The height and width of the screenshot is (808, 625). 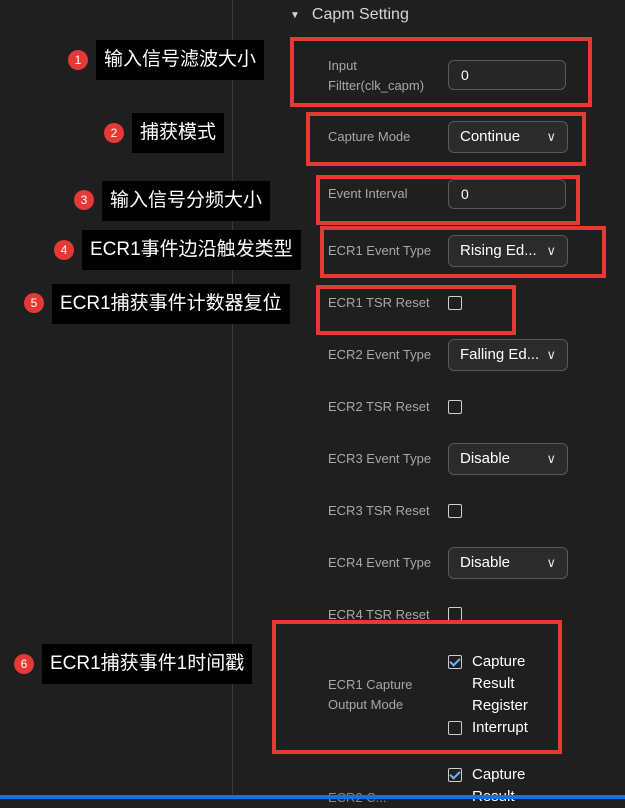 What do you see at coordinates (380, 562) in the screenshot?
I see `ecr4-event-type-label: ECR4 Event Type` at bounding box center [380, 562].